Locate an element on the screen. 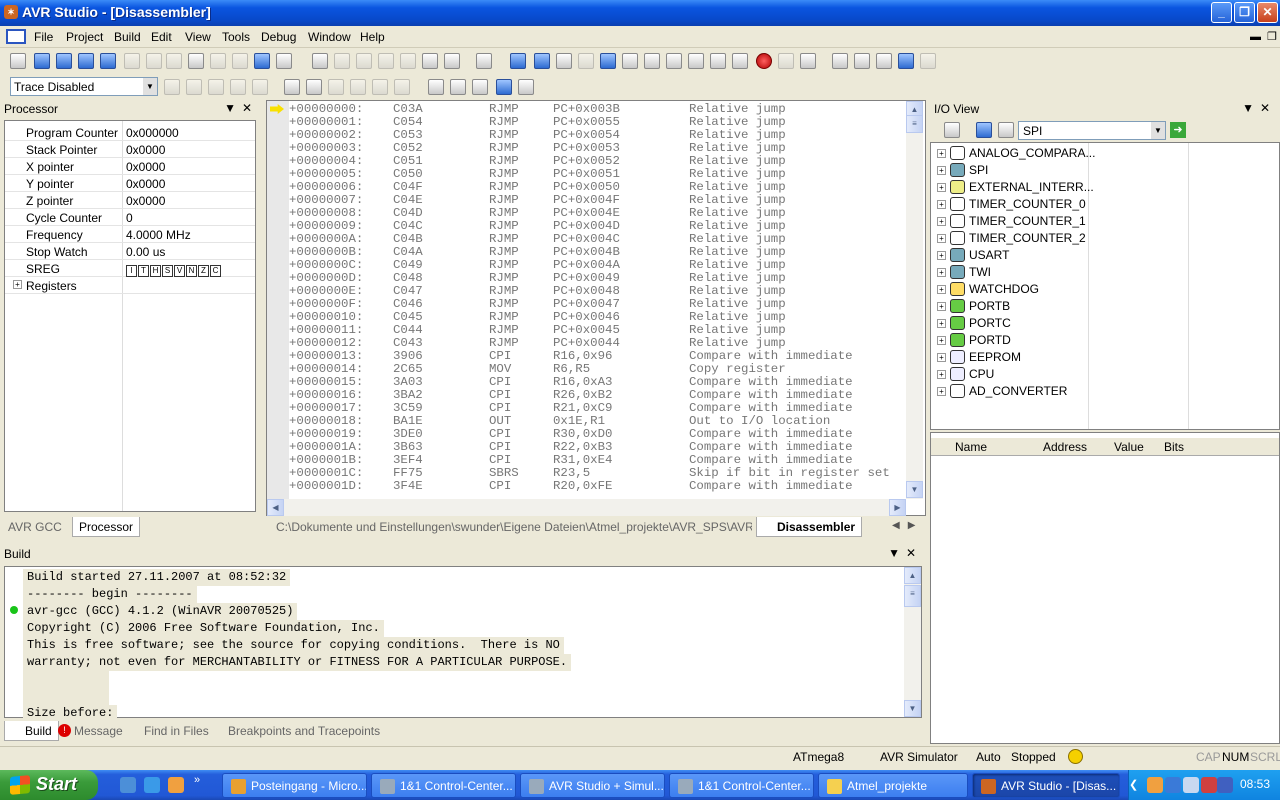 The width and height of the screenshot is (1280, 800). processor-row: Y pointer 0x0000 is located at coordinates (130, 183).